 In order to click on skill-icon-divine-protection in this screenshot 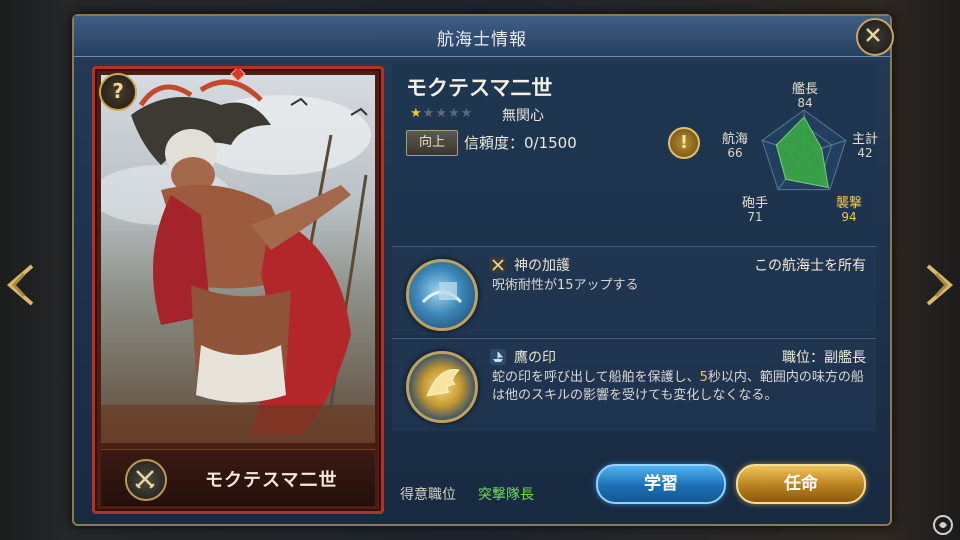, I will do `click(442, 295)`.